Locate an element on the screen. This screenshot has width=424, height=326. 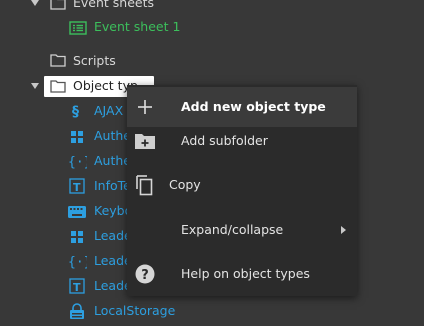
tree-item-label: Scripts is located at coordinates (94, 60).